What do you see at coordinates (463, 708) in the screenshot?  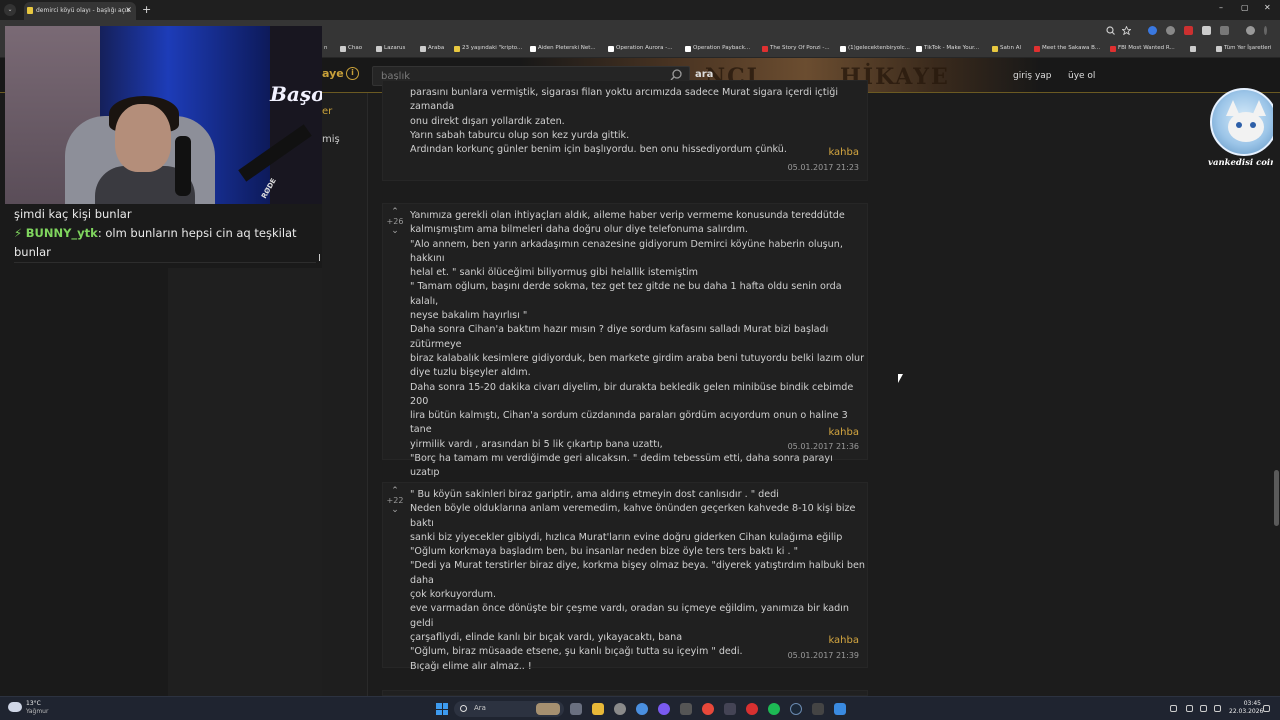 I see `taskbar-search-icon` at bounding box center [463, 708].